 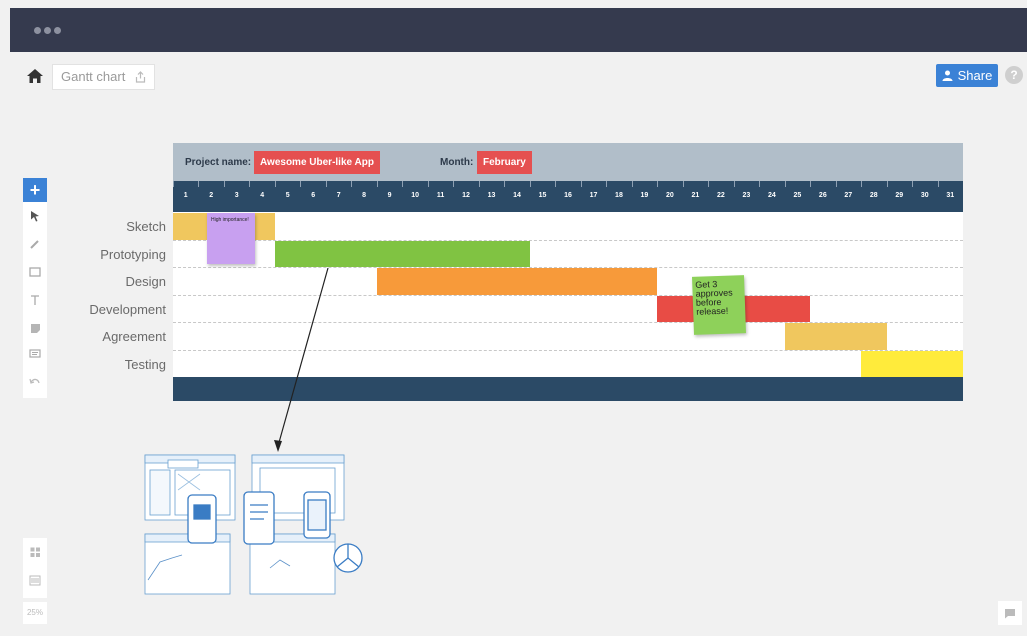 I want to click on day-label: 11, so click(x=440, y=195).